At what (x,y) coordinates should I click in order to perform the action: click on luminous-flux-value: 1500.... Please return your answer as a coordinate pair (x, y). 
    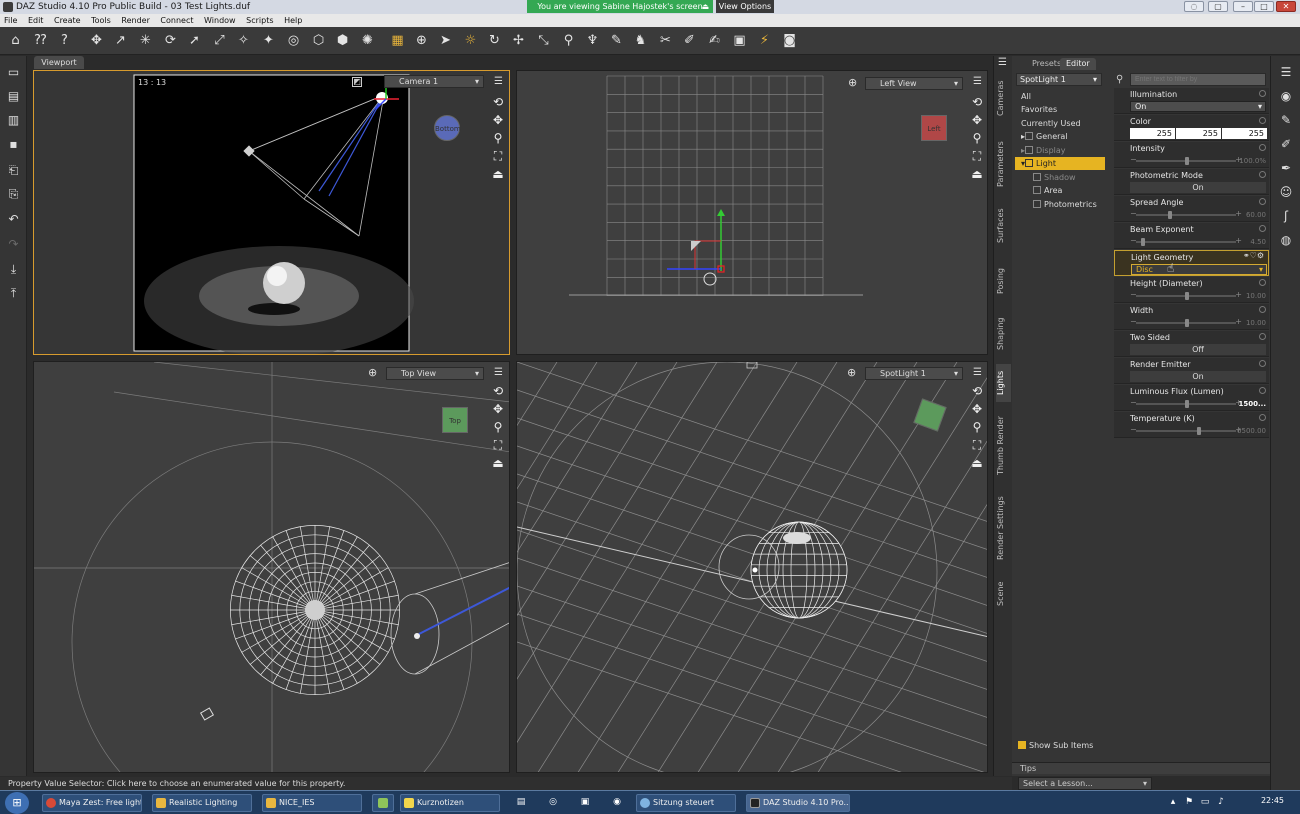
    Looking at the image, I should click on (1252, 404).